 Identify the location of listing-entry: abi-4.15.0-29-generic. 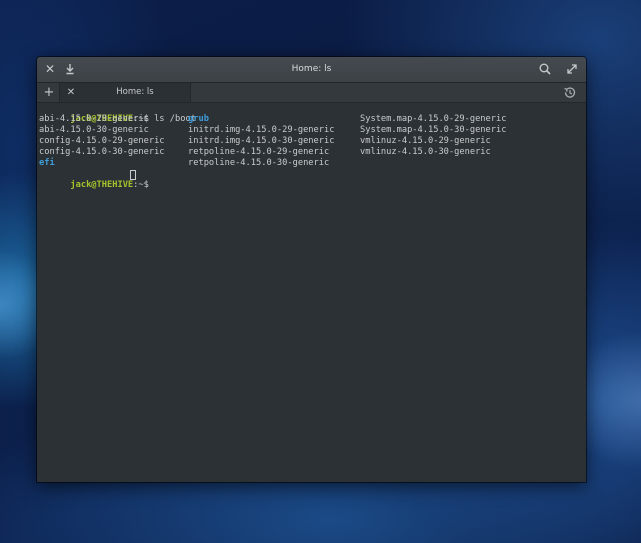
(94, 119).